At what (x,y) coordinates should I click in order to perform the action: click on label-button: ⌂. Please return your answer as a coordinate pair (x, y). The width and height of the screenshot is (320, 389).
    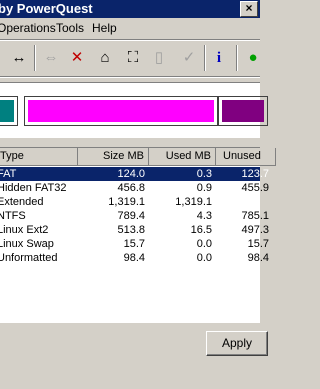
    Looking at the image, I should click on (105, 58).